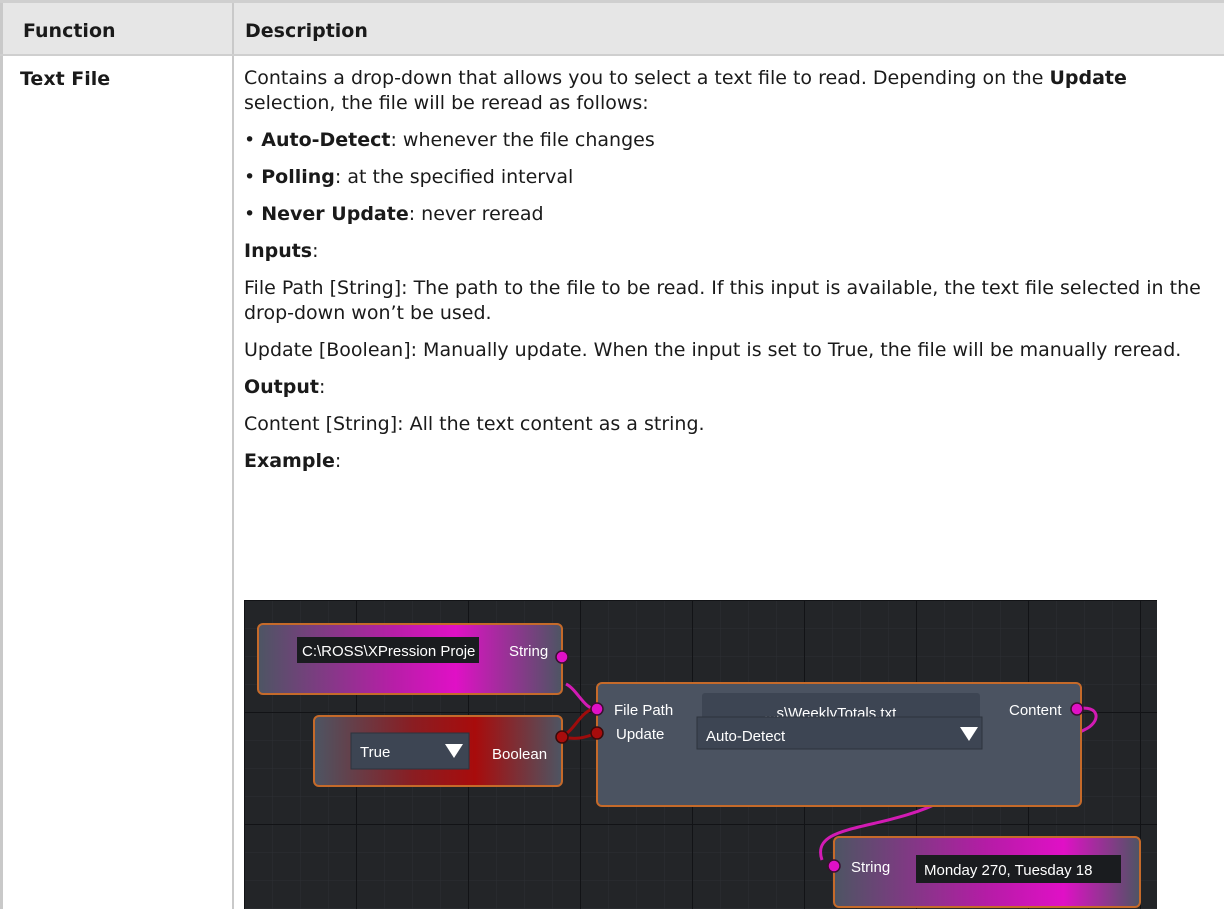  I want to click on update-input-port, so click(597, 733).